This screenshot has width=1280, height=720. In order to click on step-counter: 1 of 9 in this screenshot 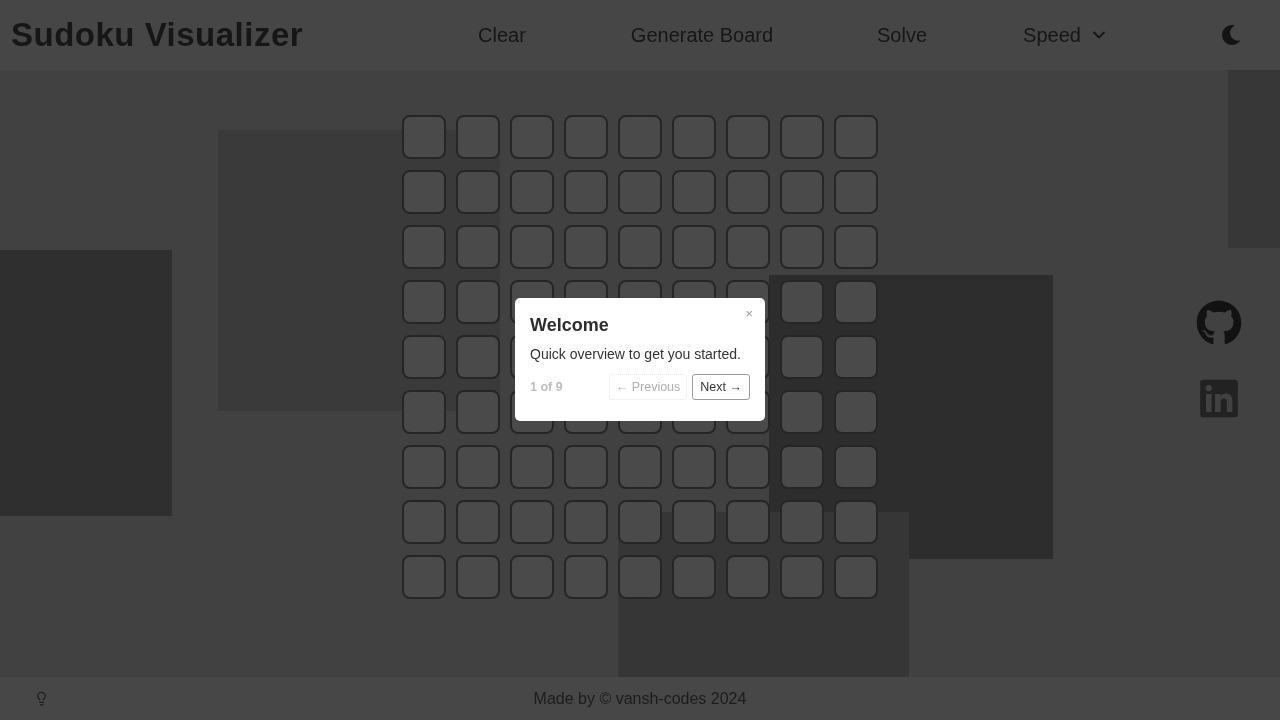, I will do `click(546, 387)`.